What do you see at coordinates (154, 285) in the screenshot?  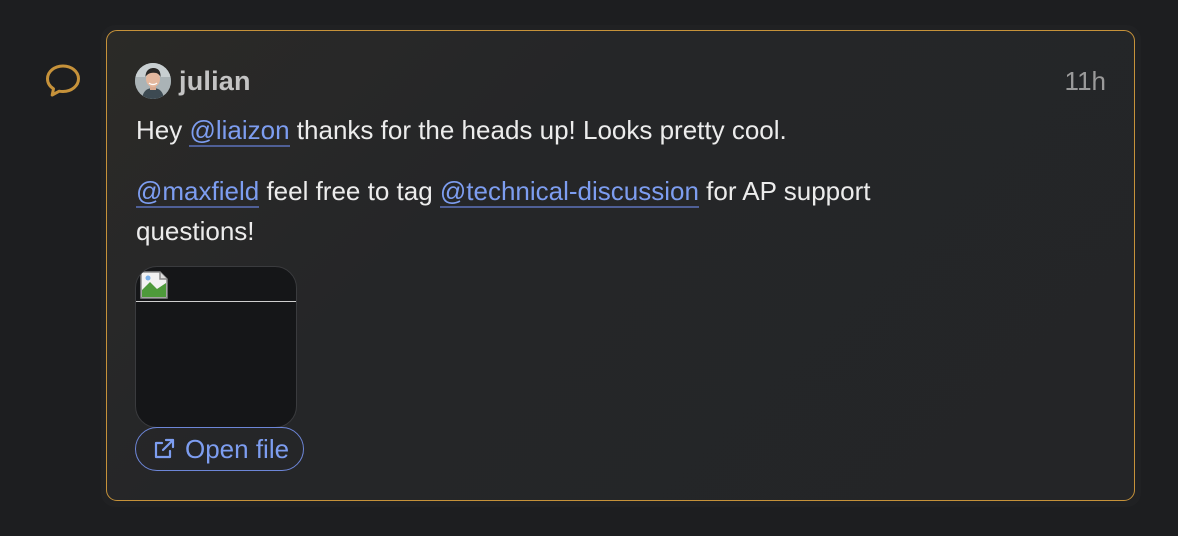 I see `broken-image-icon` at bounding box center [154, 285].